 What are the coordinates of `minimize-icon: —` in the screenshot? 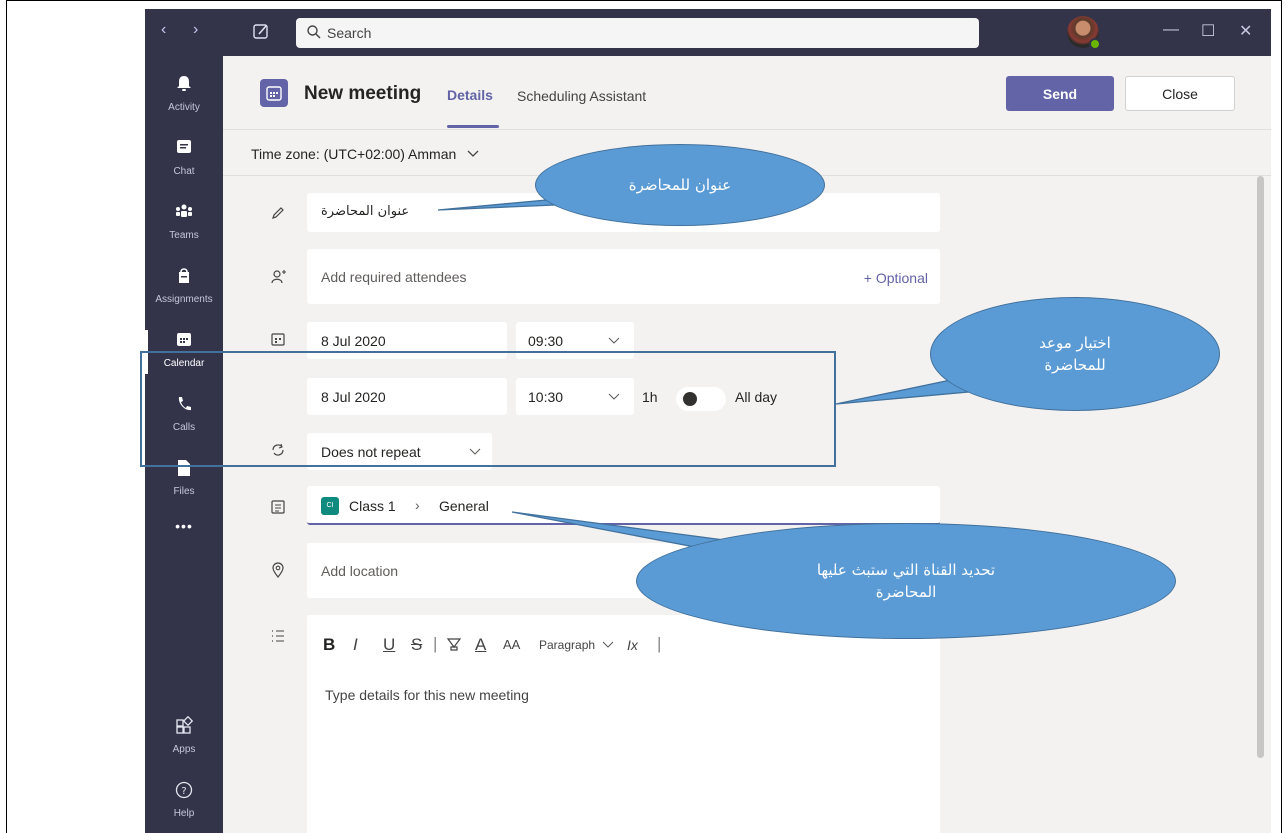 It's located at (1171, 30).